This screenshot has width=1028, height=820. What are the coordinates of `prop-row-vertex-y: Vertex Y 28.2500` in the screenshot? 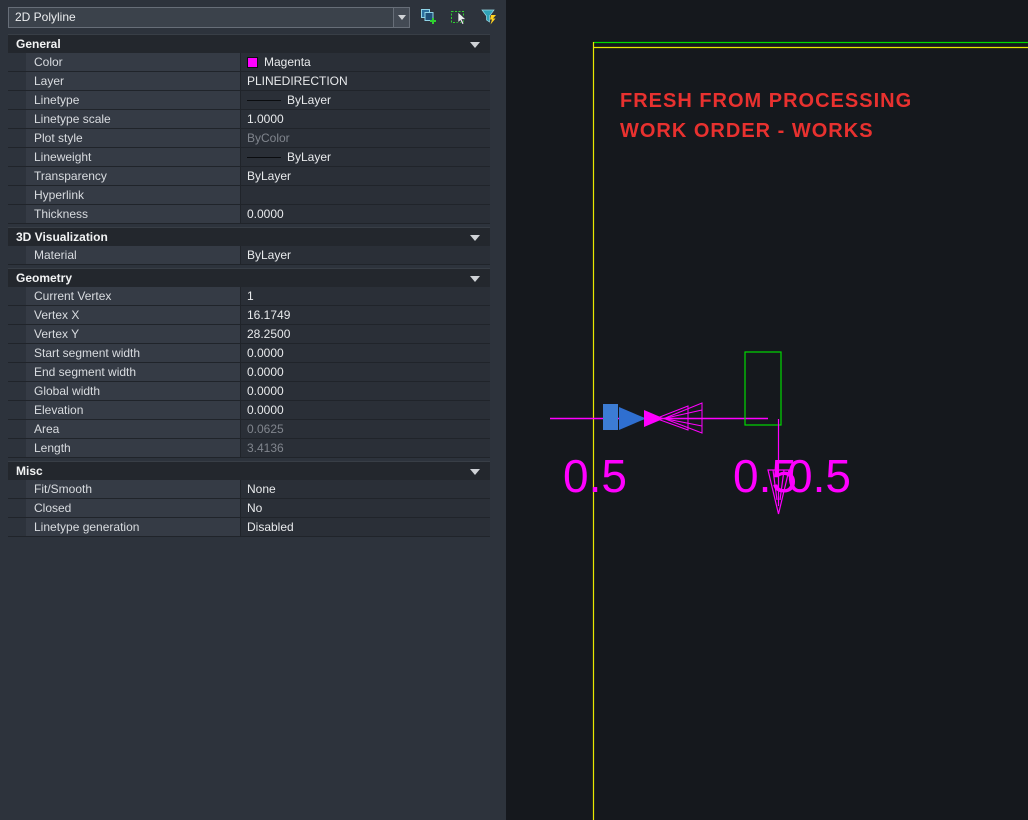 It's located at (249, 334).